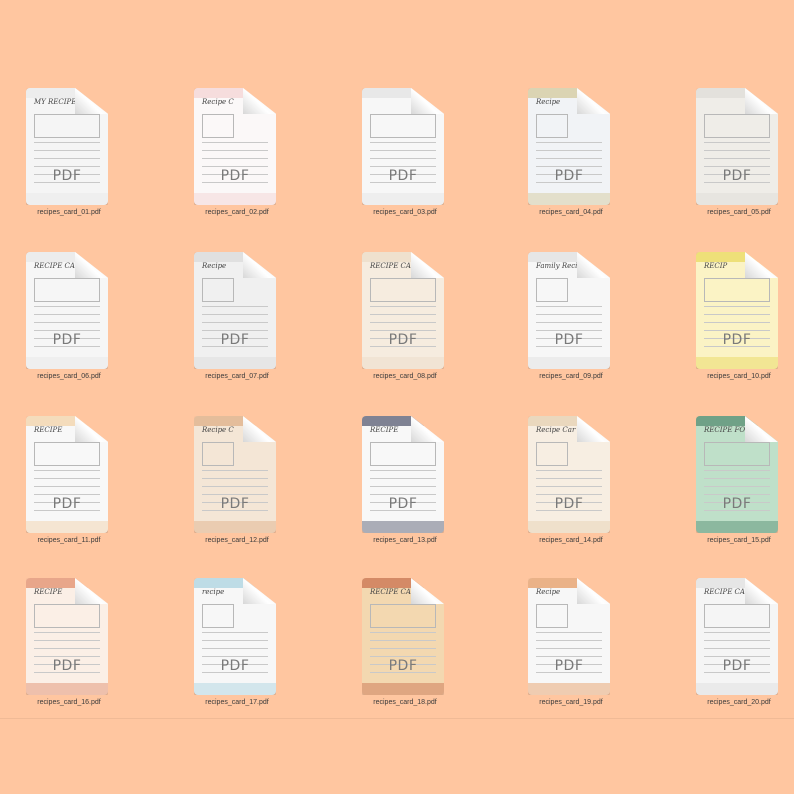 This screenshot has width=794, height=794. I want to click on file-item: RECIPE CAR PDF recipes_card_18.pdf, so click(405, 653).